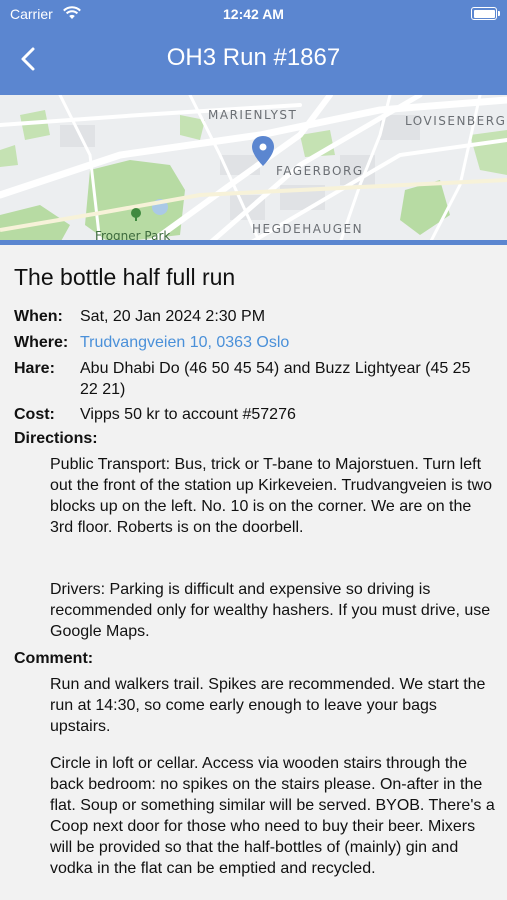  Describe the element at coordinates (455, 121) in the screenshot. I see `map-label-lovisenberg: LOVISENBERG` at that location.